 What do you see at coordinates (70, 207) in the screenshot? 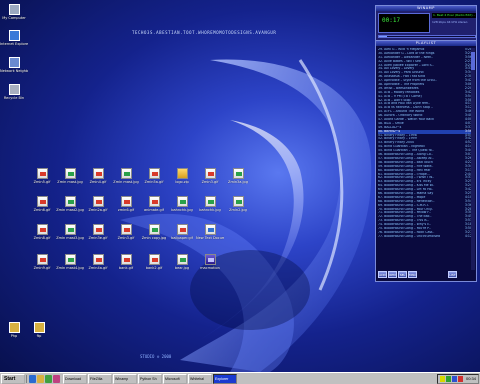
I see `desktop-file-icon: Zmin mast2.jpg` at bounding box center [70, 207].